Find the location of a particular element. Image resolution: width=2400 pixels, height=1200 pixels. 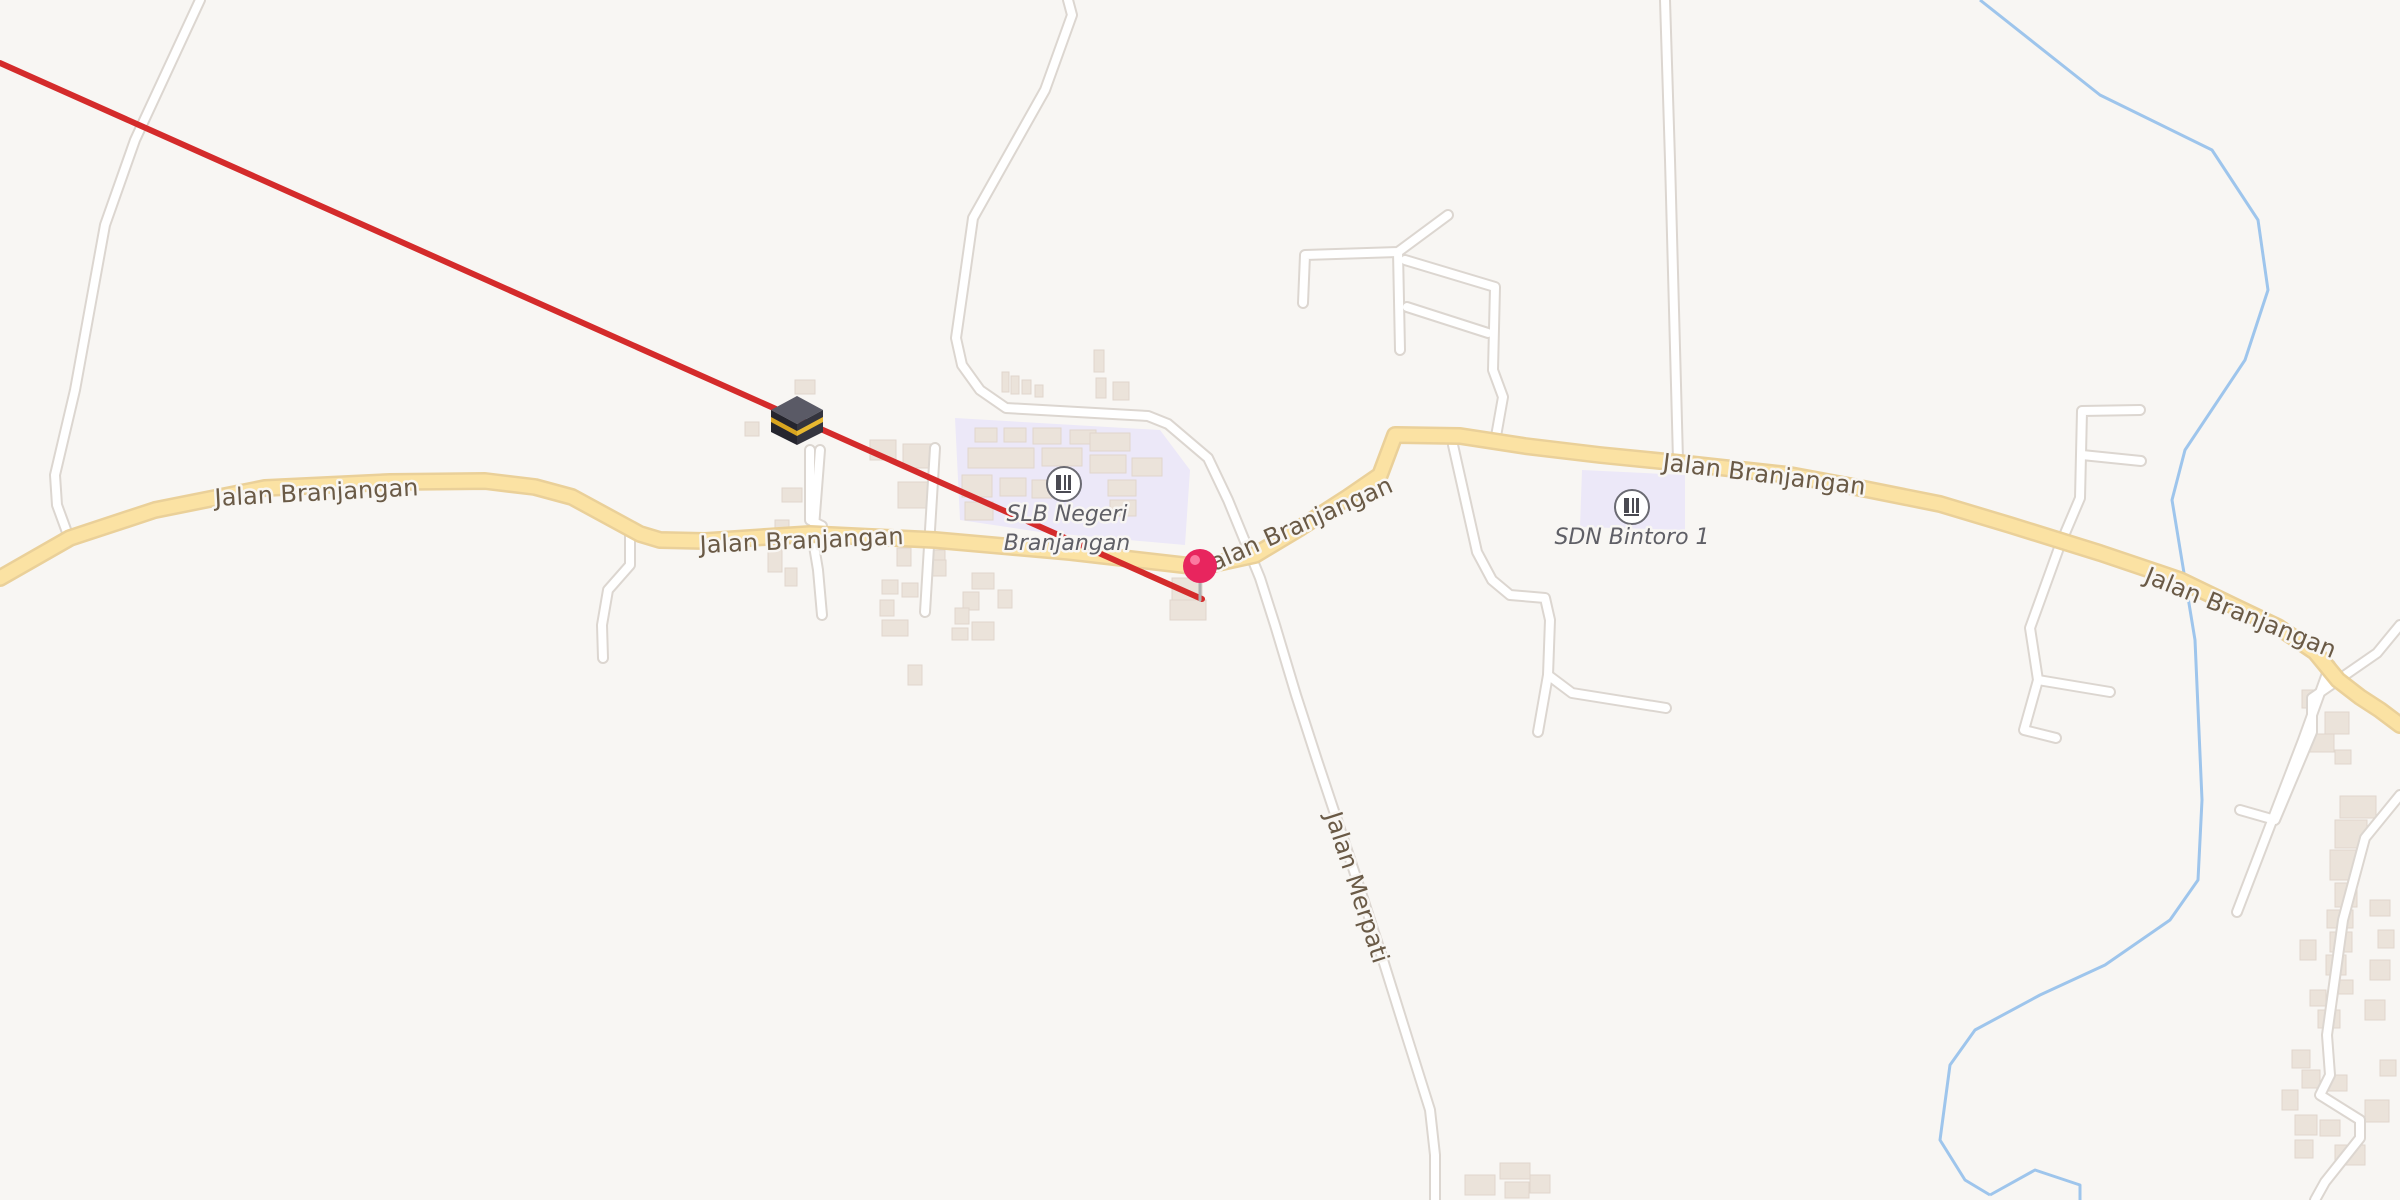

poi-label-sdn-bintoro-1: SDN Bintoro 1 is located at coordinates (1631, 537).